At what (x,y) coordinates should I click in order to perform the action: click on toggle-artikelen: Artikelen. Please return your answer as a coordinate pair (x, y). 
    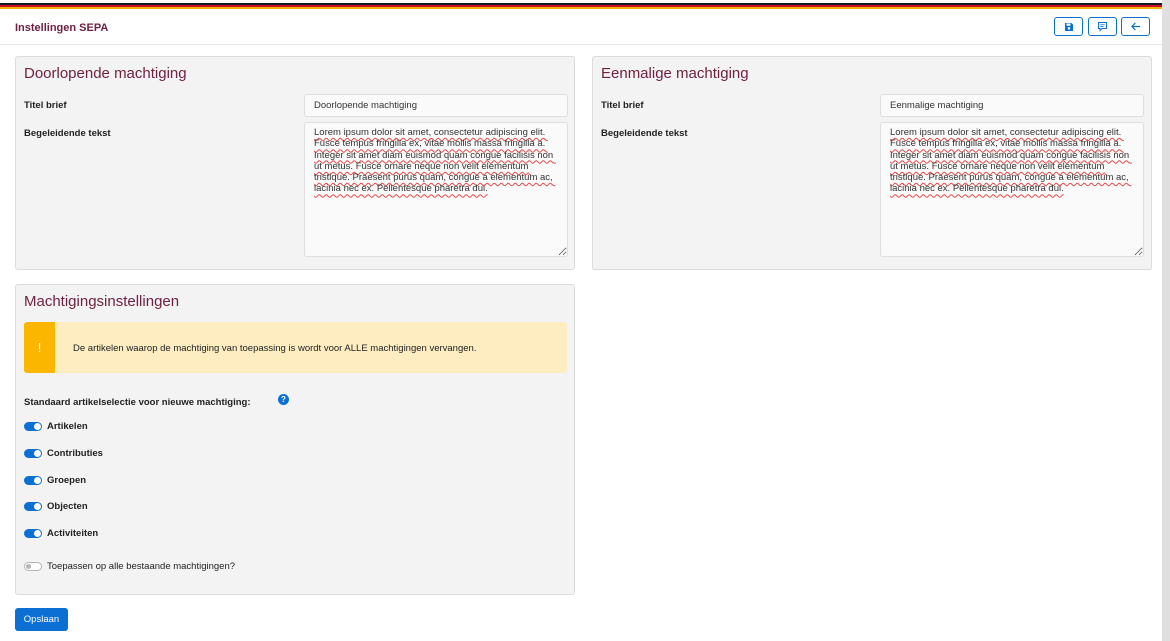
    Looking at the image, I should click on (56, 426).